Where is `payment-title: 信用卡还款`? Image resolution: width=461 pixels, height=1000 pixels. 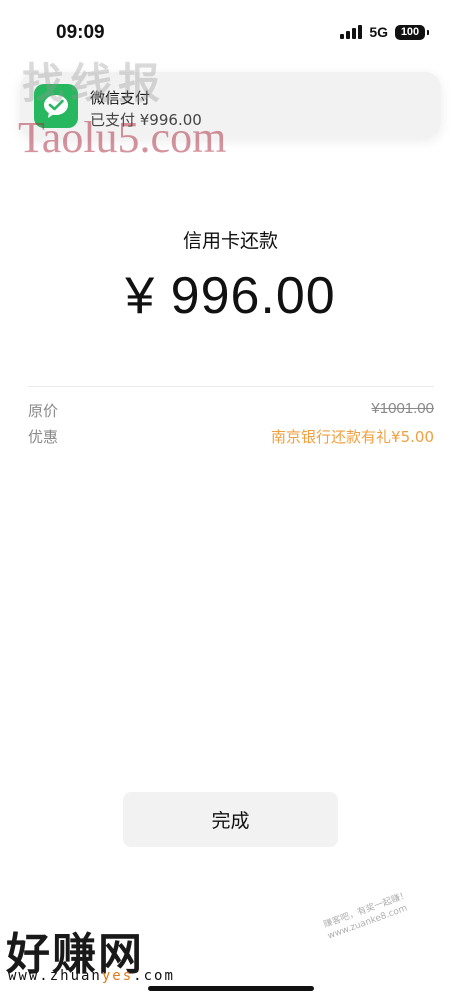
payment-title: 信用卡还款 is located at coordinates (230, 241).